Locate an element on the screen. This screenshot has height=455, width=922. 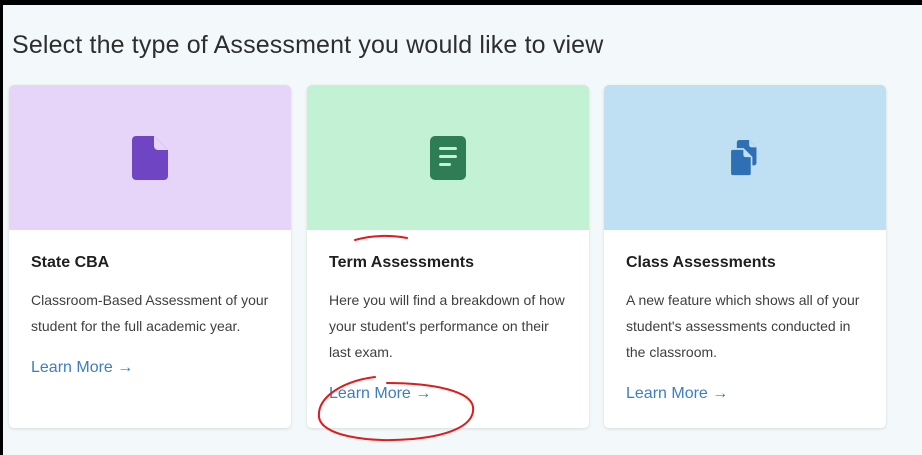
document-icon is located at coordinates (150, 157).